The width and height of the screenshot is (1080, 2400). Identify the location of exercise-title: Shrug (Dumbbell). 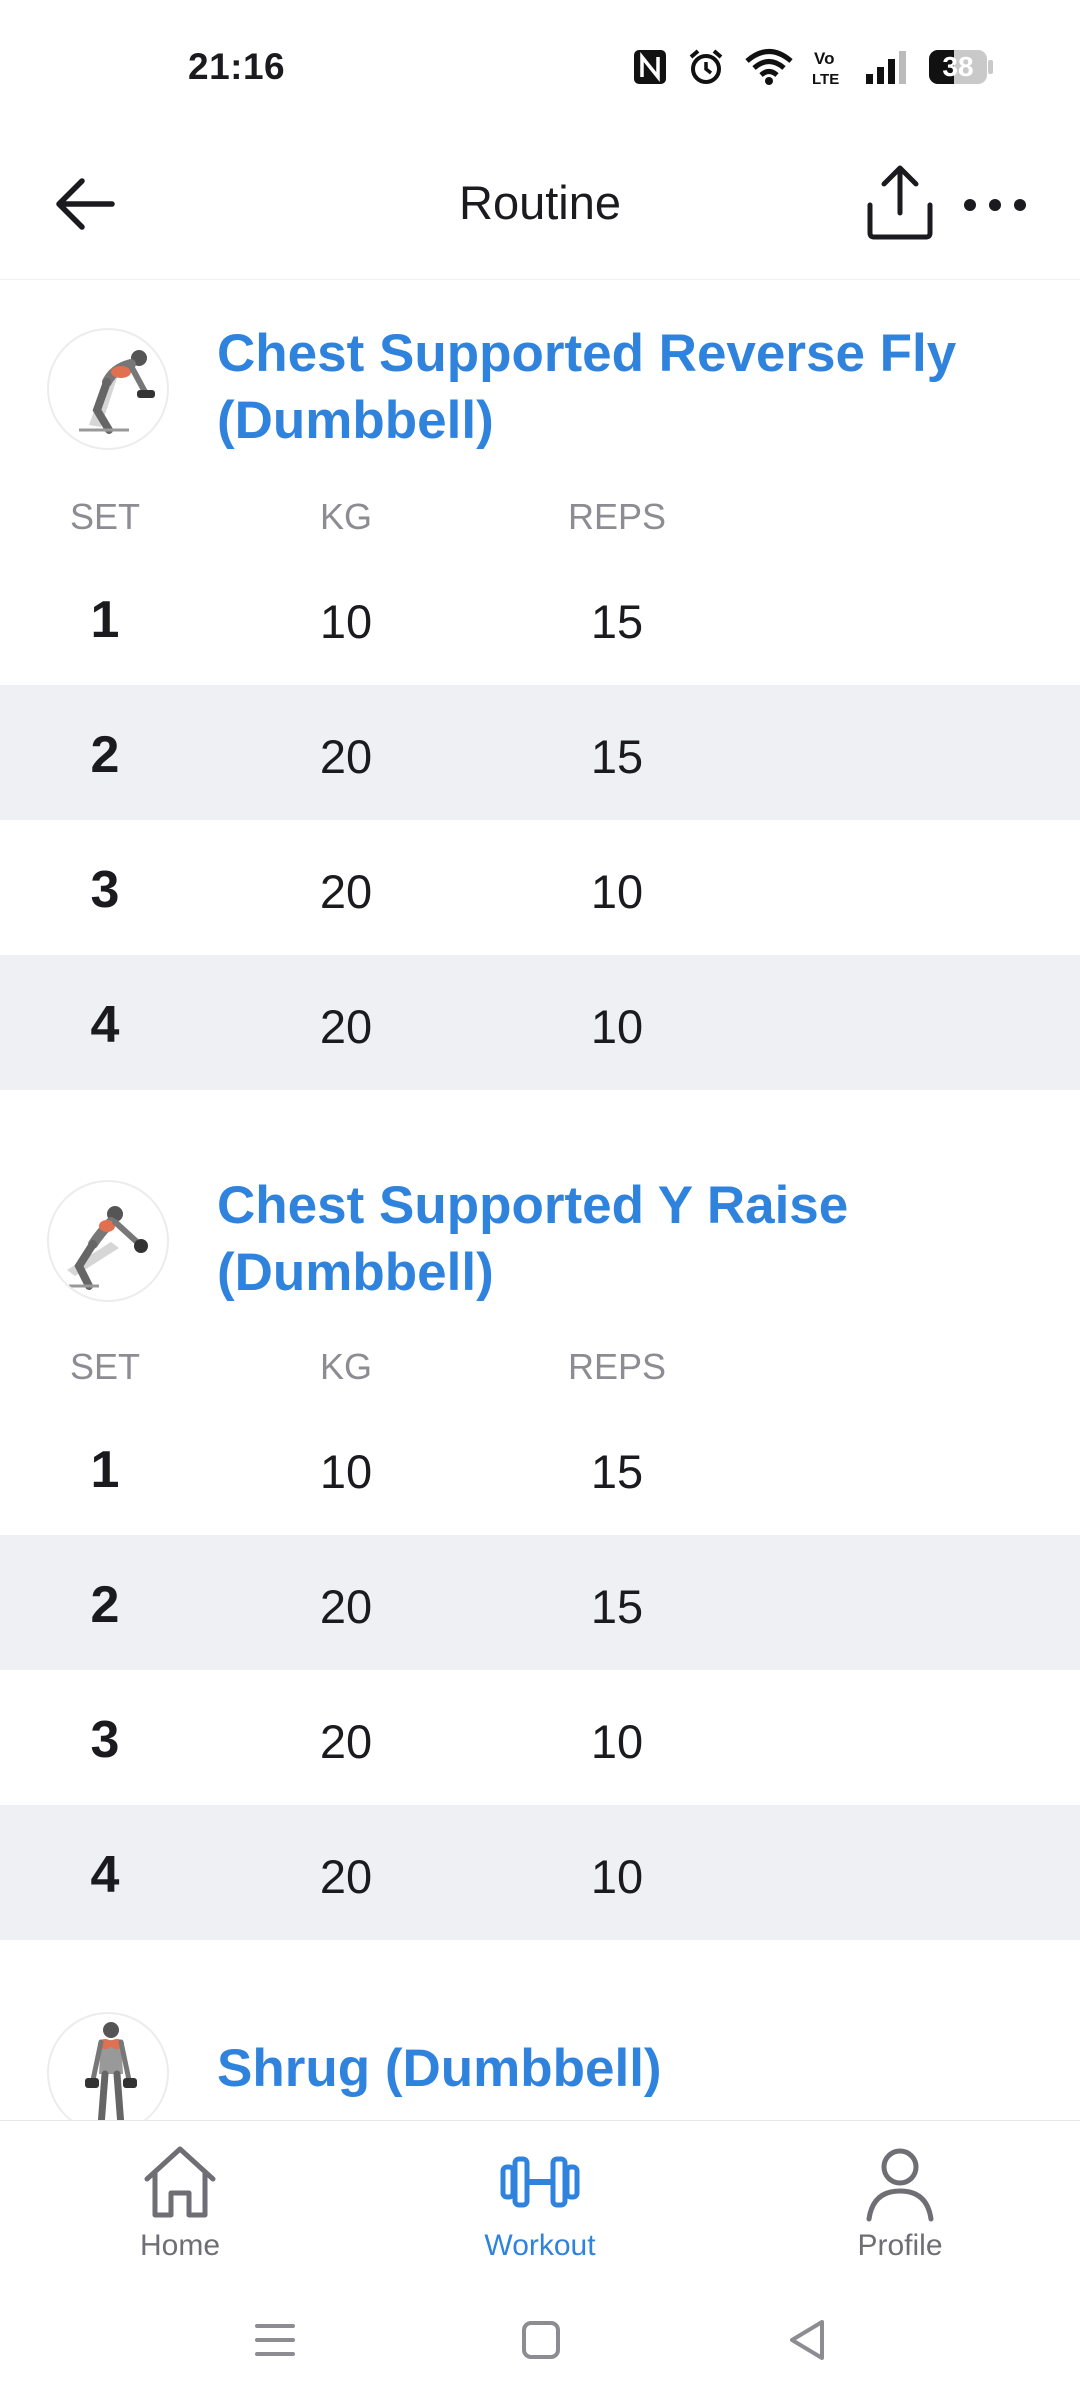
(632, 2068).